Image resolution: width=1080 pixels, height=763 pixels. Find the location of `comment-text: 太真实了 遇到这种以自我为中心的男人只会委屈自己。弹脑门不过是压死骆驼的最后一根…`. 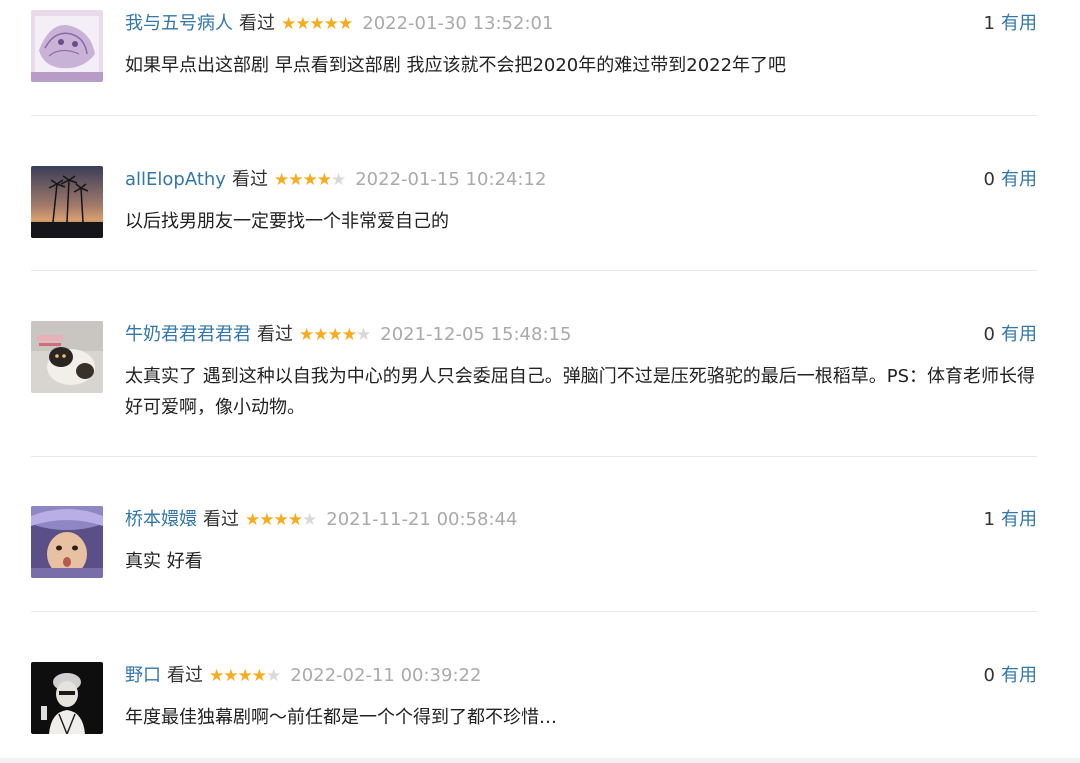

comment-text: 太真实了 遇到这种以自我为中心的男人只会委屈自己。弹脑门不过是压死骆驼的最后一根… is located at coordinates (580, 392).